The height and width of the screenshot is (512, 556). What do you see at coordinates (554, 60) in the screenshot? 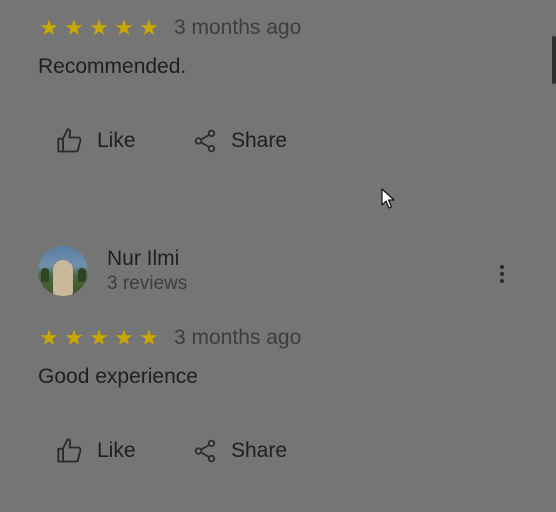
I see `scrollbar` at bounding box center [554, 60].